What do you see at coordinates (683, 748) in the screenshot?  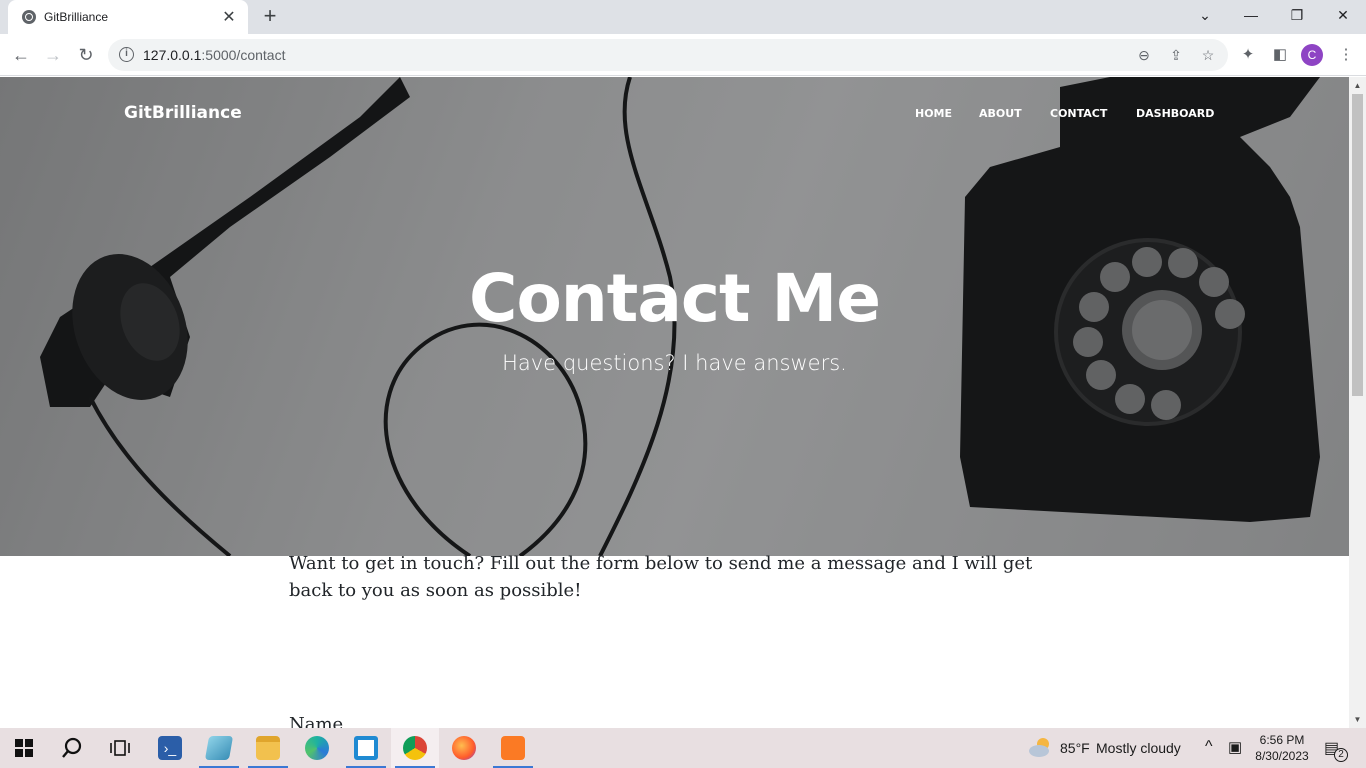 I see `taskbar: ›_ 85°F Mostly cloudy ^ ▣ ▤ 2` at bounding box center [683, 748].